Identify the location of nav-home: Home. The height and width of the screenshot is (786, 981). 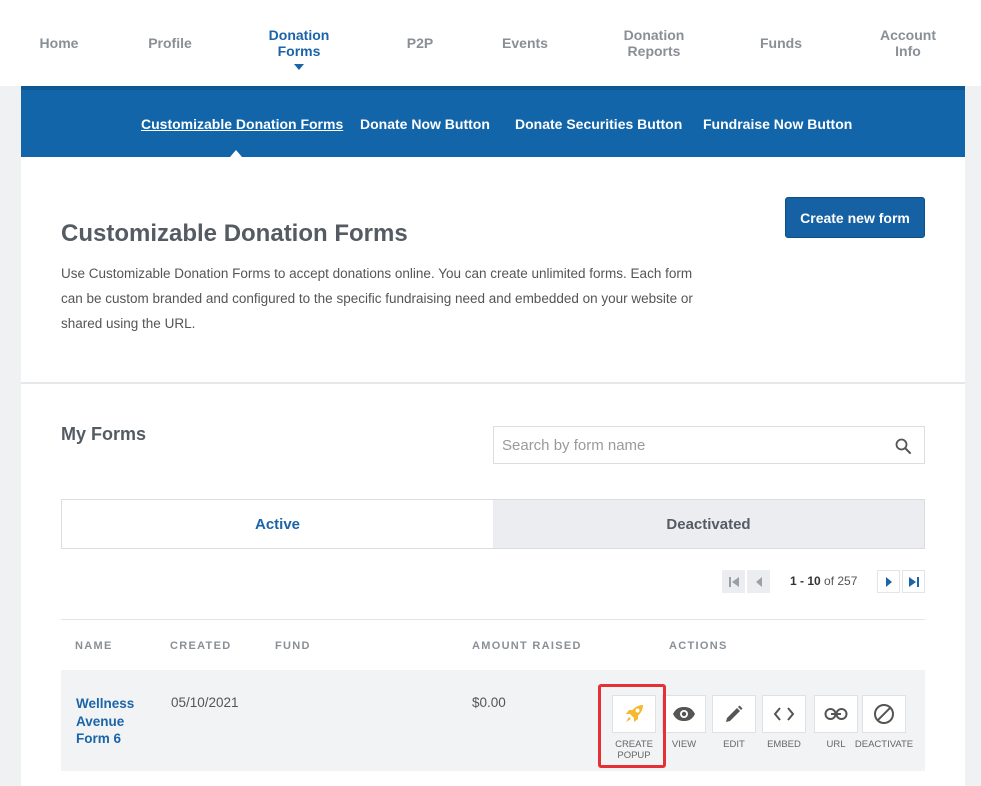
(59, 43).